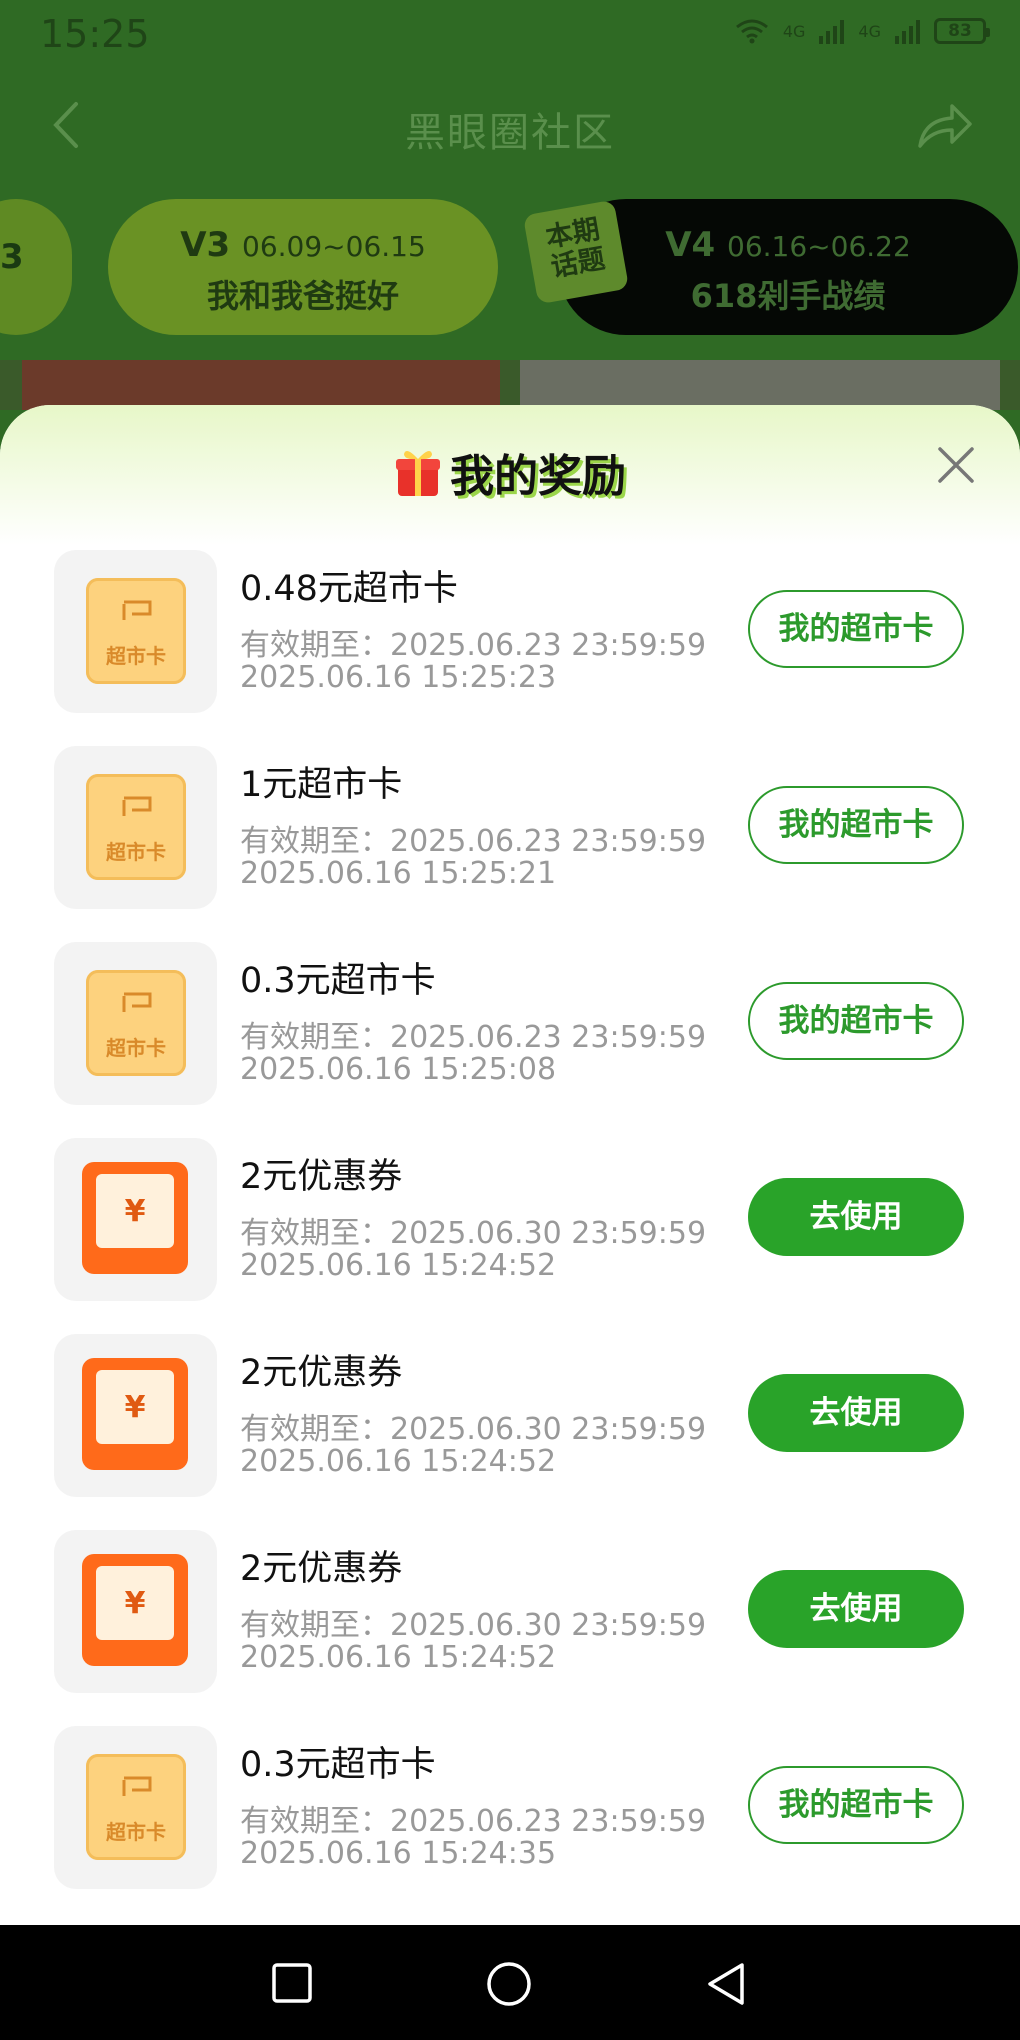 The width and height of the screenshot is (1020, 2040). Describe the element at coordinates (12, 257) in the screenshot. I see `tab-previous-label: 3` at that location.